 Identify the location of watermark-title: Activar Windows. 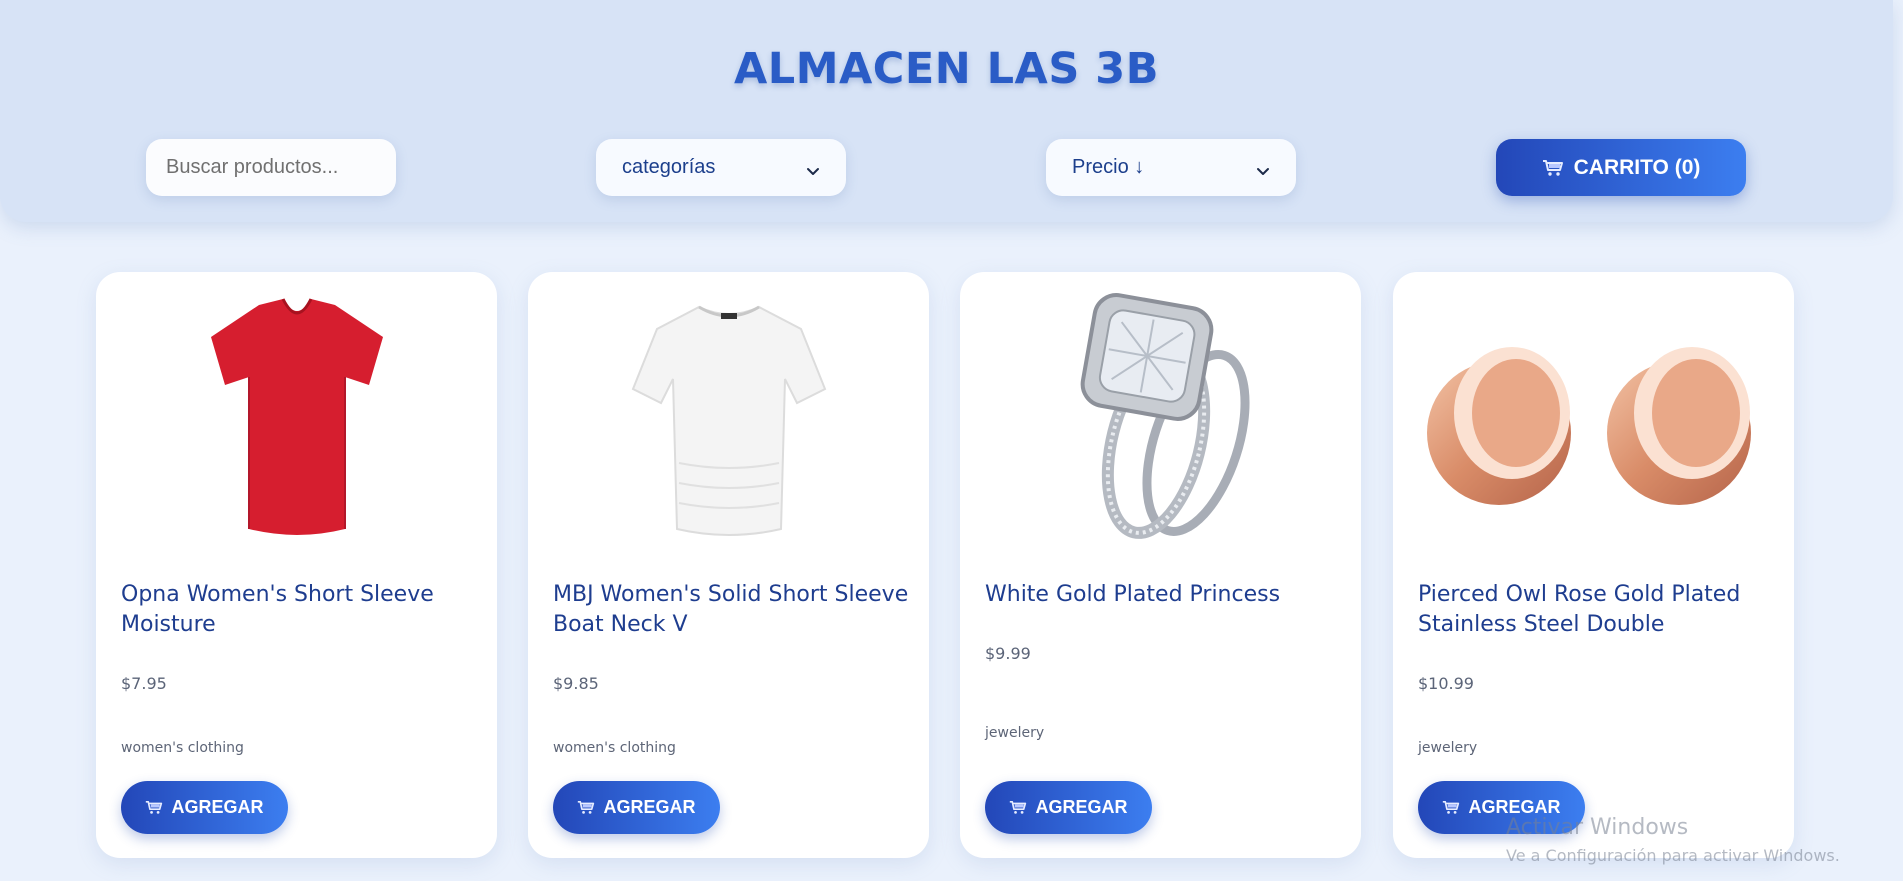
(1597, 827).